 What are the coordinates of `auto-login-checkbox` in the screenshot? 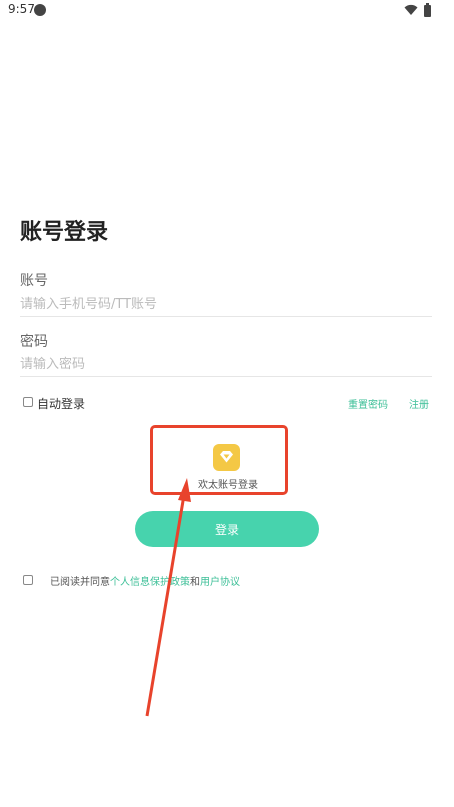 It's located at (28, 402).